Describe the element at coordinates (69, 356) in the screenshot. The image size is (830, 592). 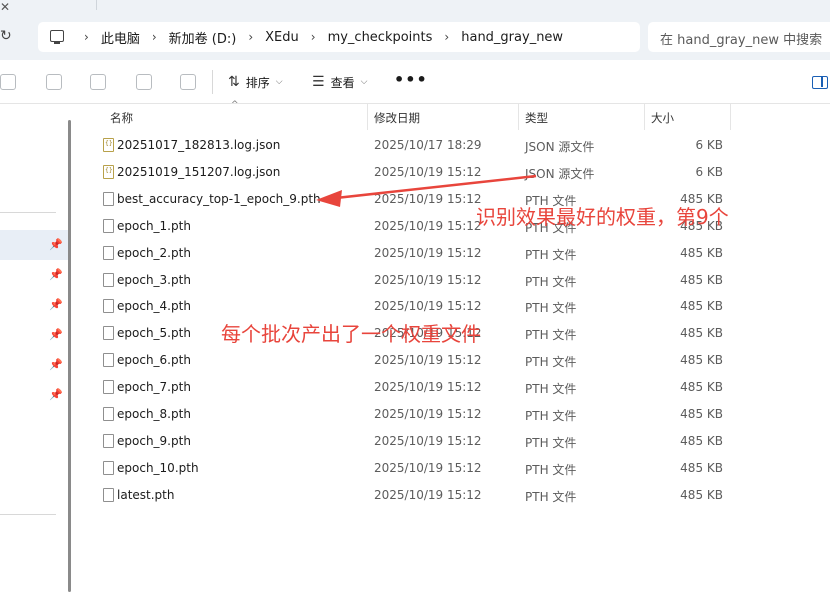
I see `nav-scrollbar` at that location.